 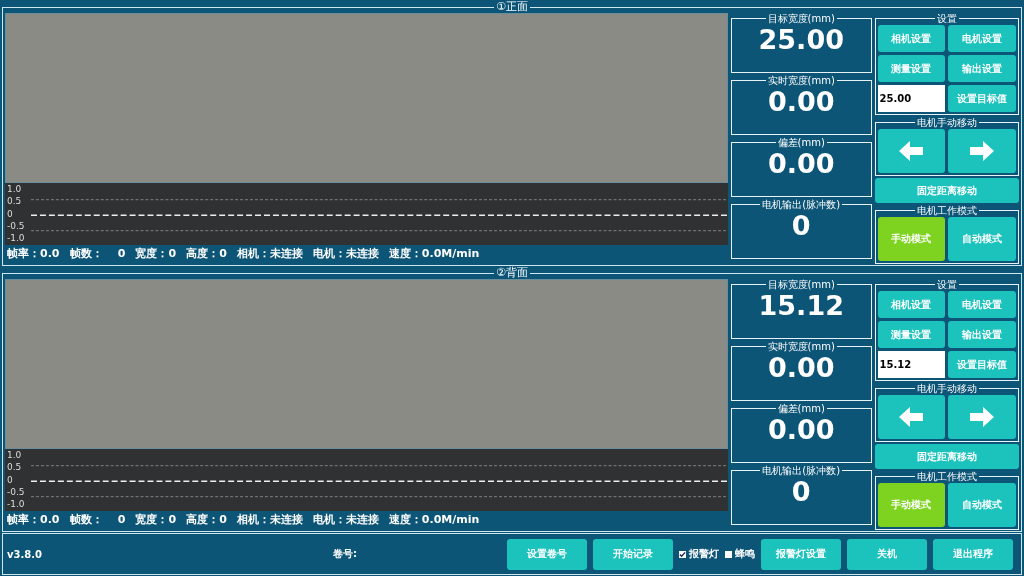 What do you see at coordinates (973, 554) in the screenshot?
I see `footer-button: 退出程序` at bounding box center [973, 554].